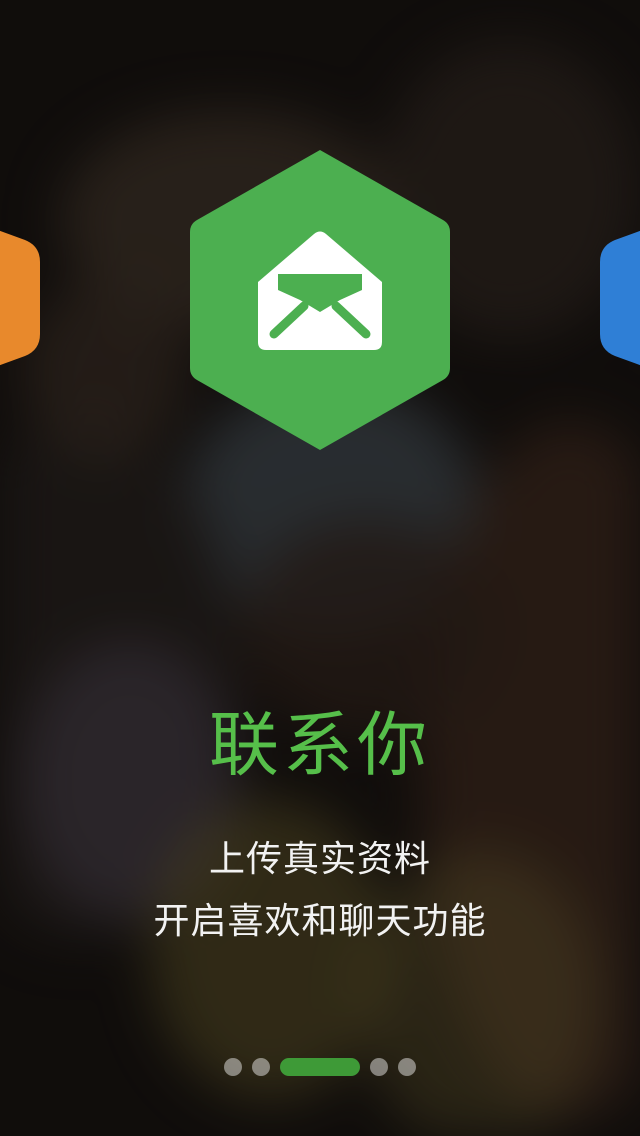 This screenshot has width=640, height=1136. Describe the element at coordinates (320, 745) in the screenshot. I see `page-title: 联系你` at that location.